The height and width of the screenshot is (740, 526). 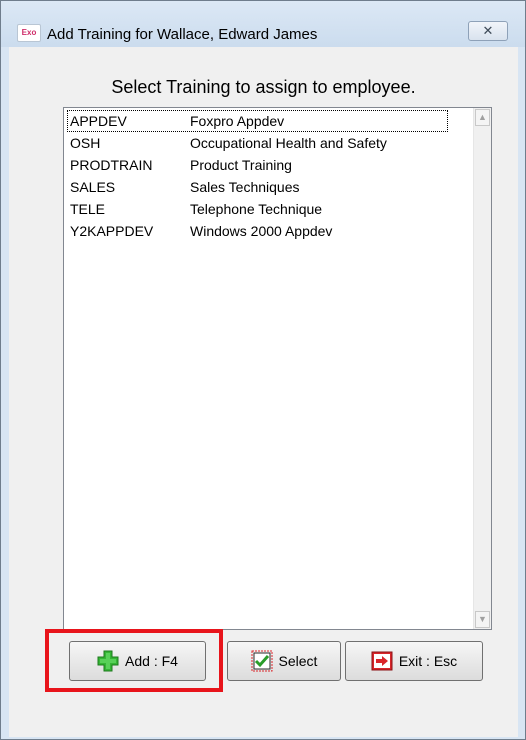 I want to click on exo-app-icon: Exo, so click(x=29, y=33).